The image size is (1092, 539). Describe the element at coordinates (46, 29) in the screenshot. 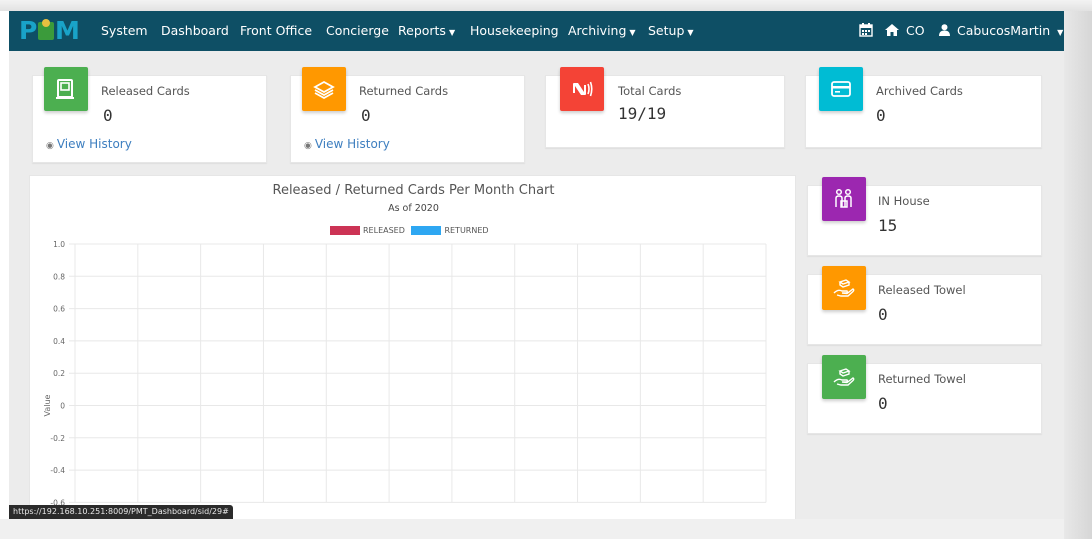

I see `logo-mark-icon` at that location.